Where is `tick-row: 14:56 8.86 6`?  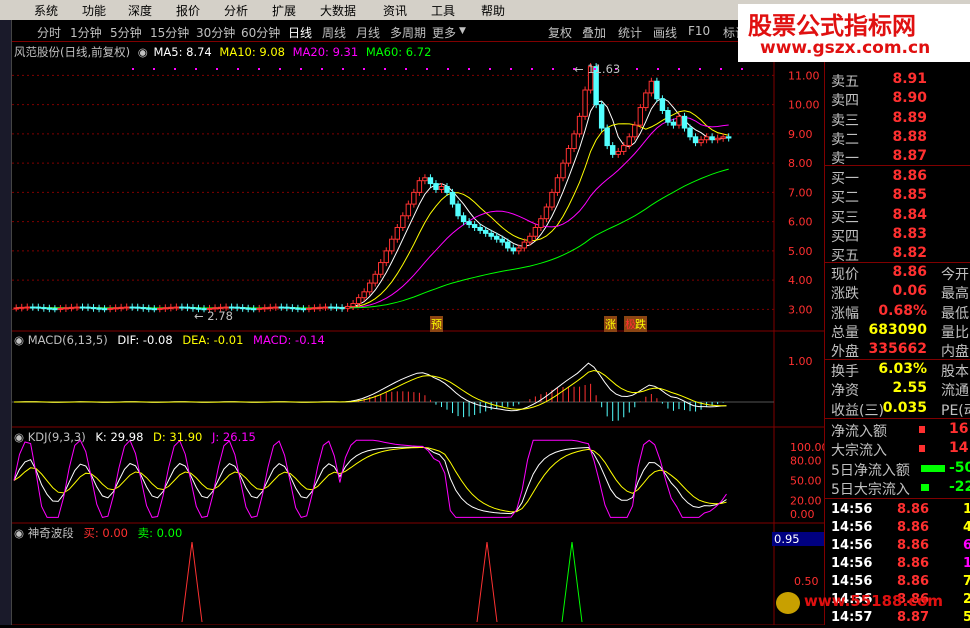 tick-row: 14:56 8.86 6 is located at coordinates (897, 547).